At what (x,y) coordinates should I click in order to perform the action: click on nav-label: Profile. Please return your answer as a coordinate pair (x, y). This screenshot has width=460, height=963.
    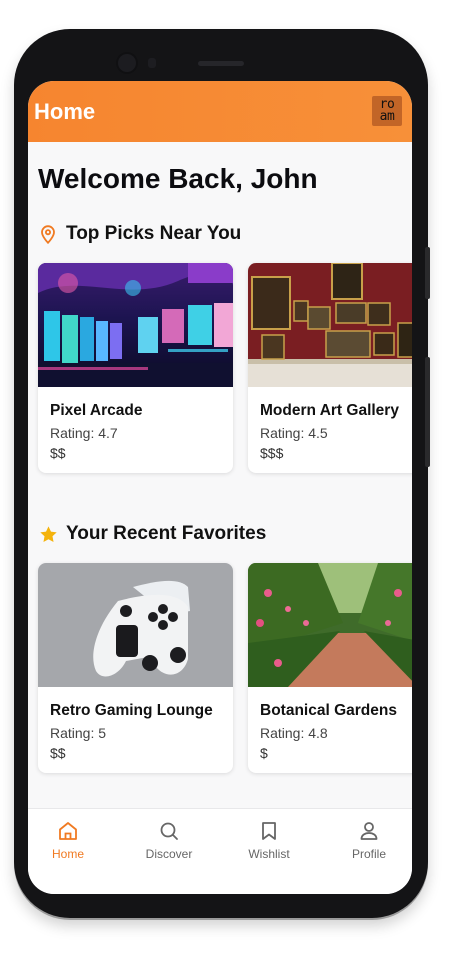
    Looking at the image, I should click on (368, 854).